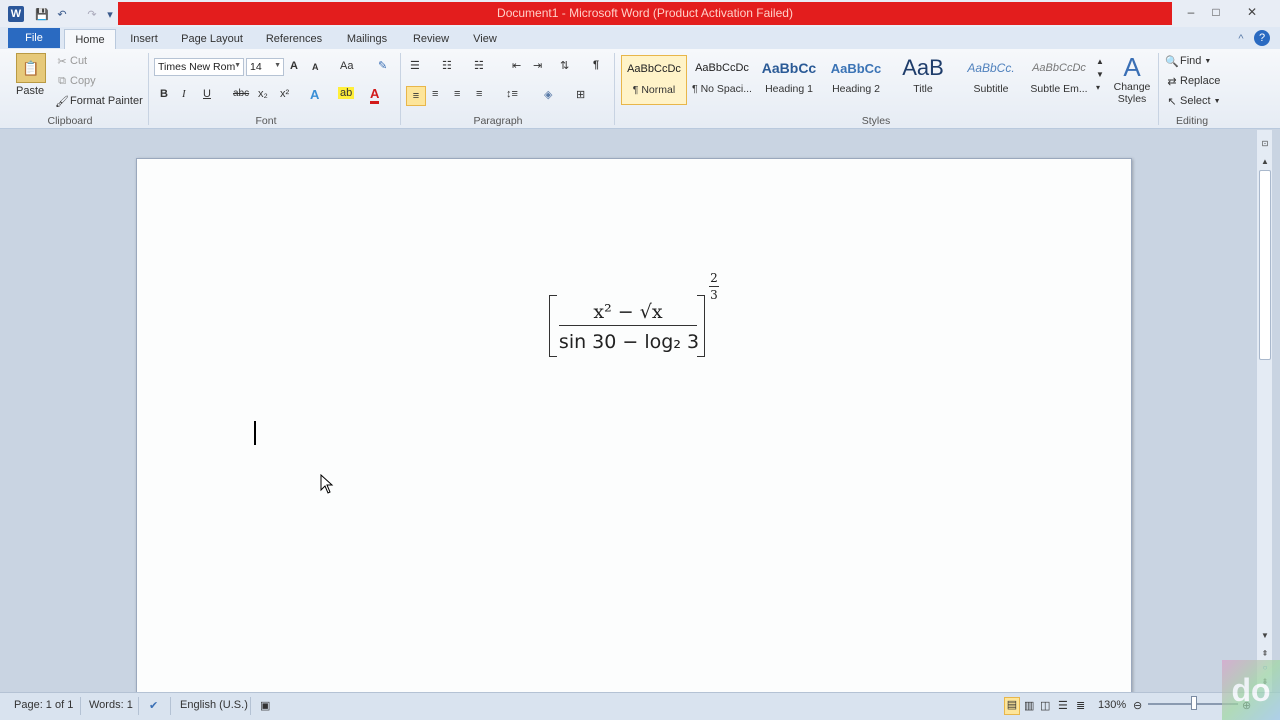  What do you see at coordinates (315, 67) in the screenshot?
I see `shrink-font-button: A` at bounding box center [315, 67].